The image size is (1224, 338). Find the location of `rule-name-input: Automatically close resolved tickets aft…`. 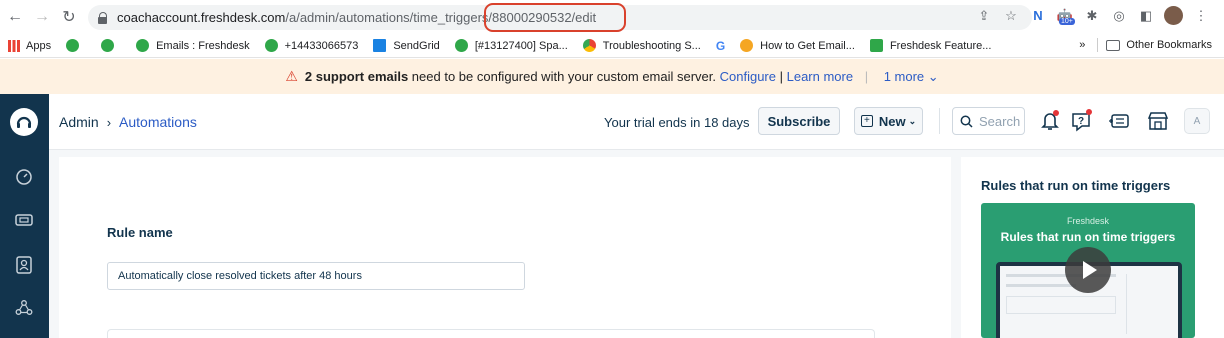

rule-name-input: Automatically close resolved tickets aft… is located at coordinates (316, 276).